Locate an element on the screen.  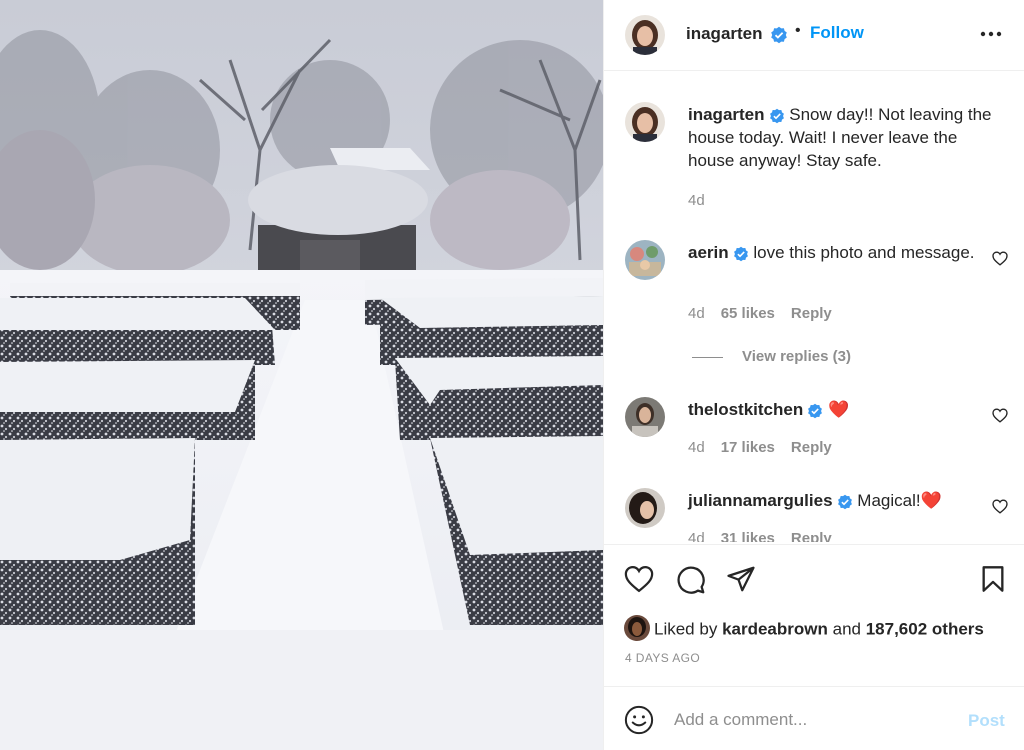
comment-input is located at coordinates (814, 720).